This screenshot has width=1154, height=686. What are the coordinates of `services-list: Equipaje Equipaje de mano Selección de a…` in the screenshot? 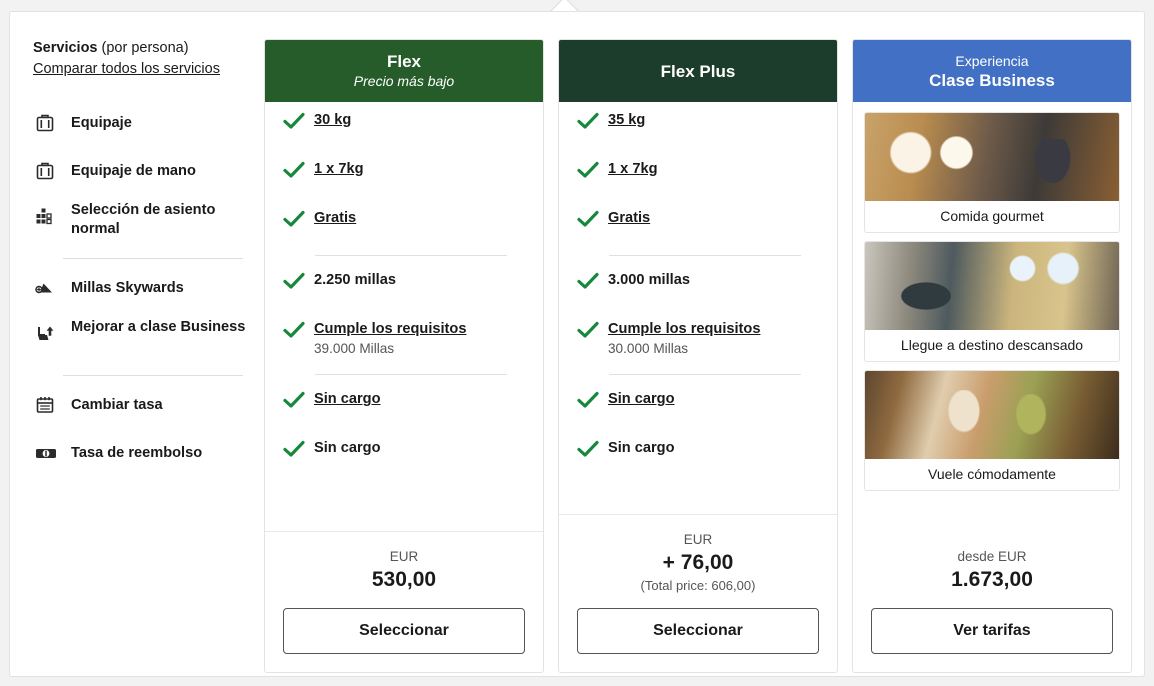 It's located at (142, 288).